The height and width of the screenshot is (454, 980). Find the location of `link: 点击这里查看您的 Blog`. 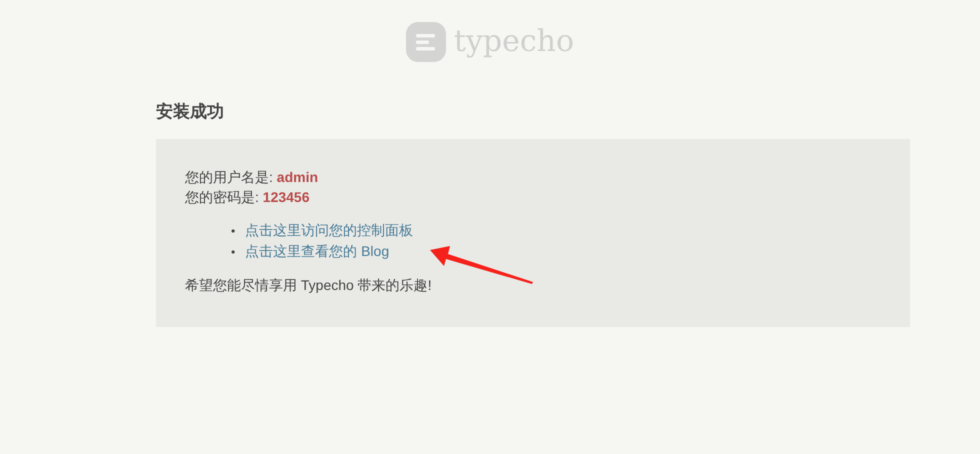

link: 点击这里查看您的 Blog is located at coordinates (317, 251).